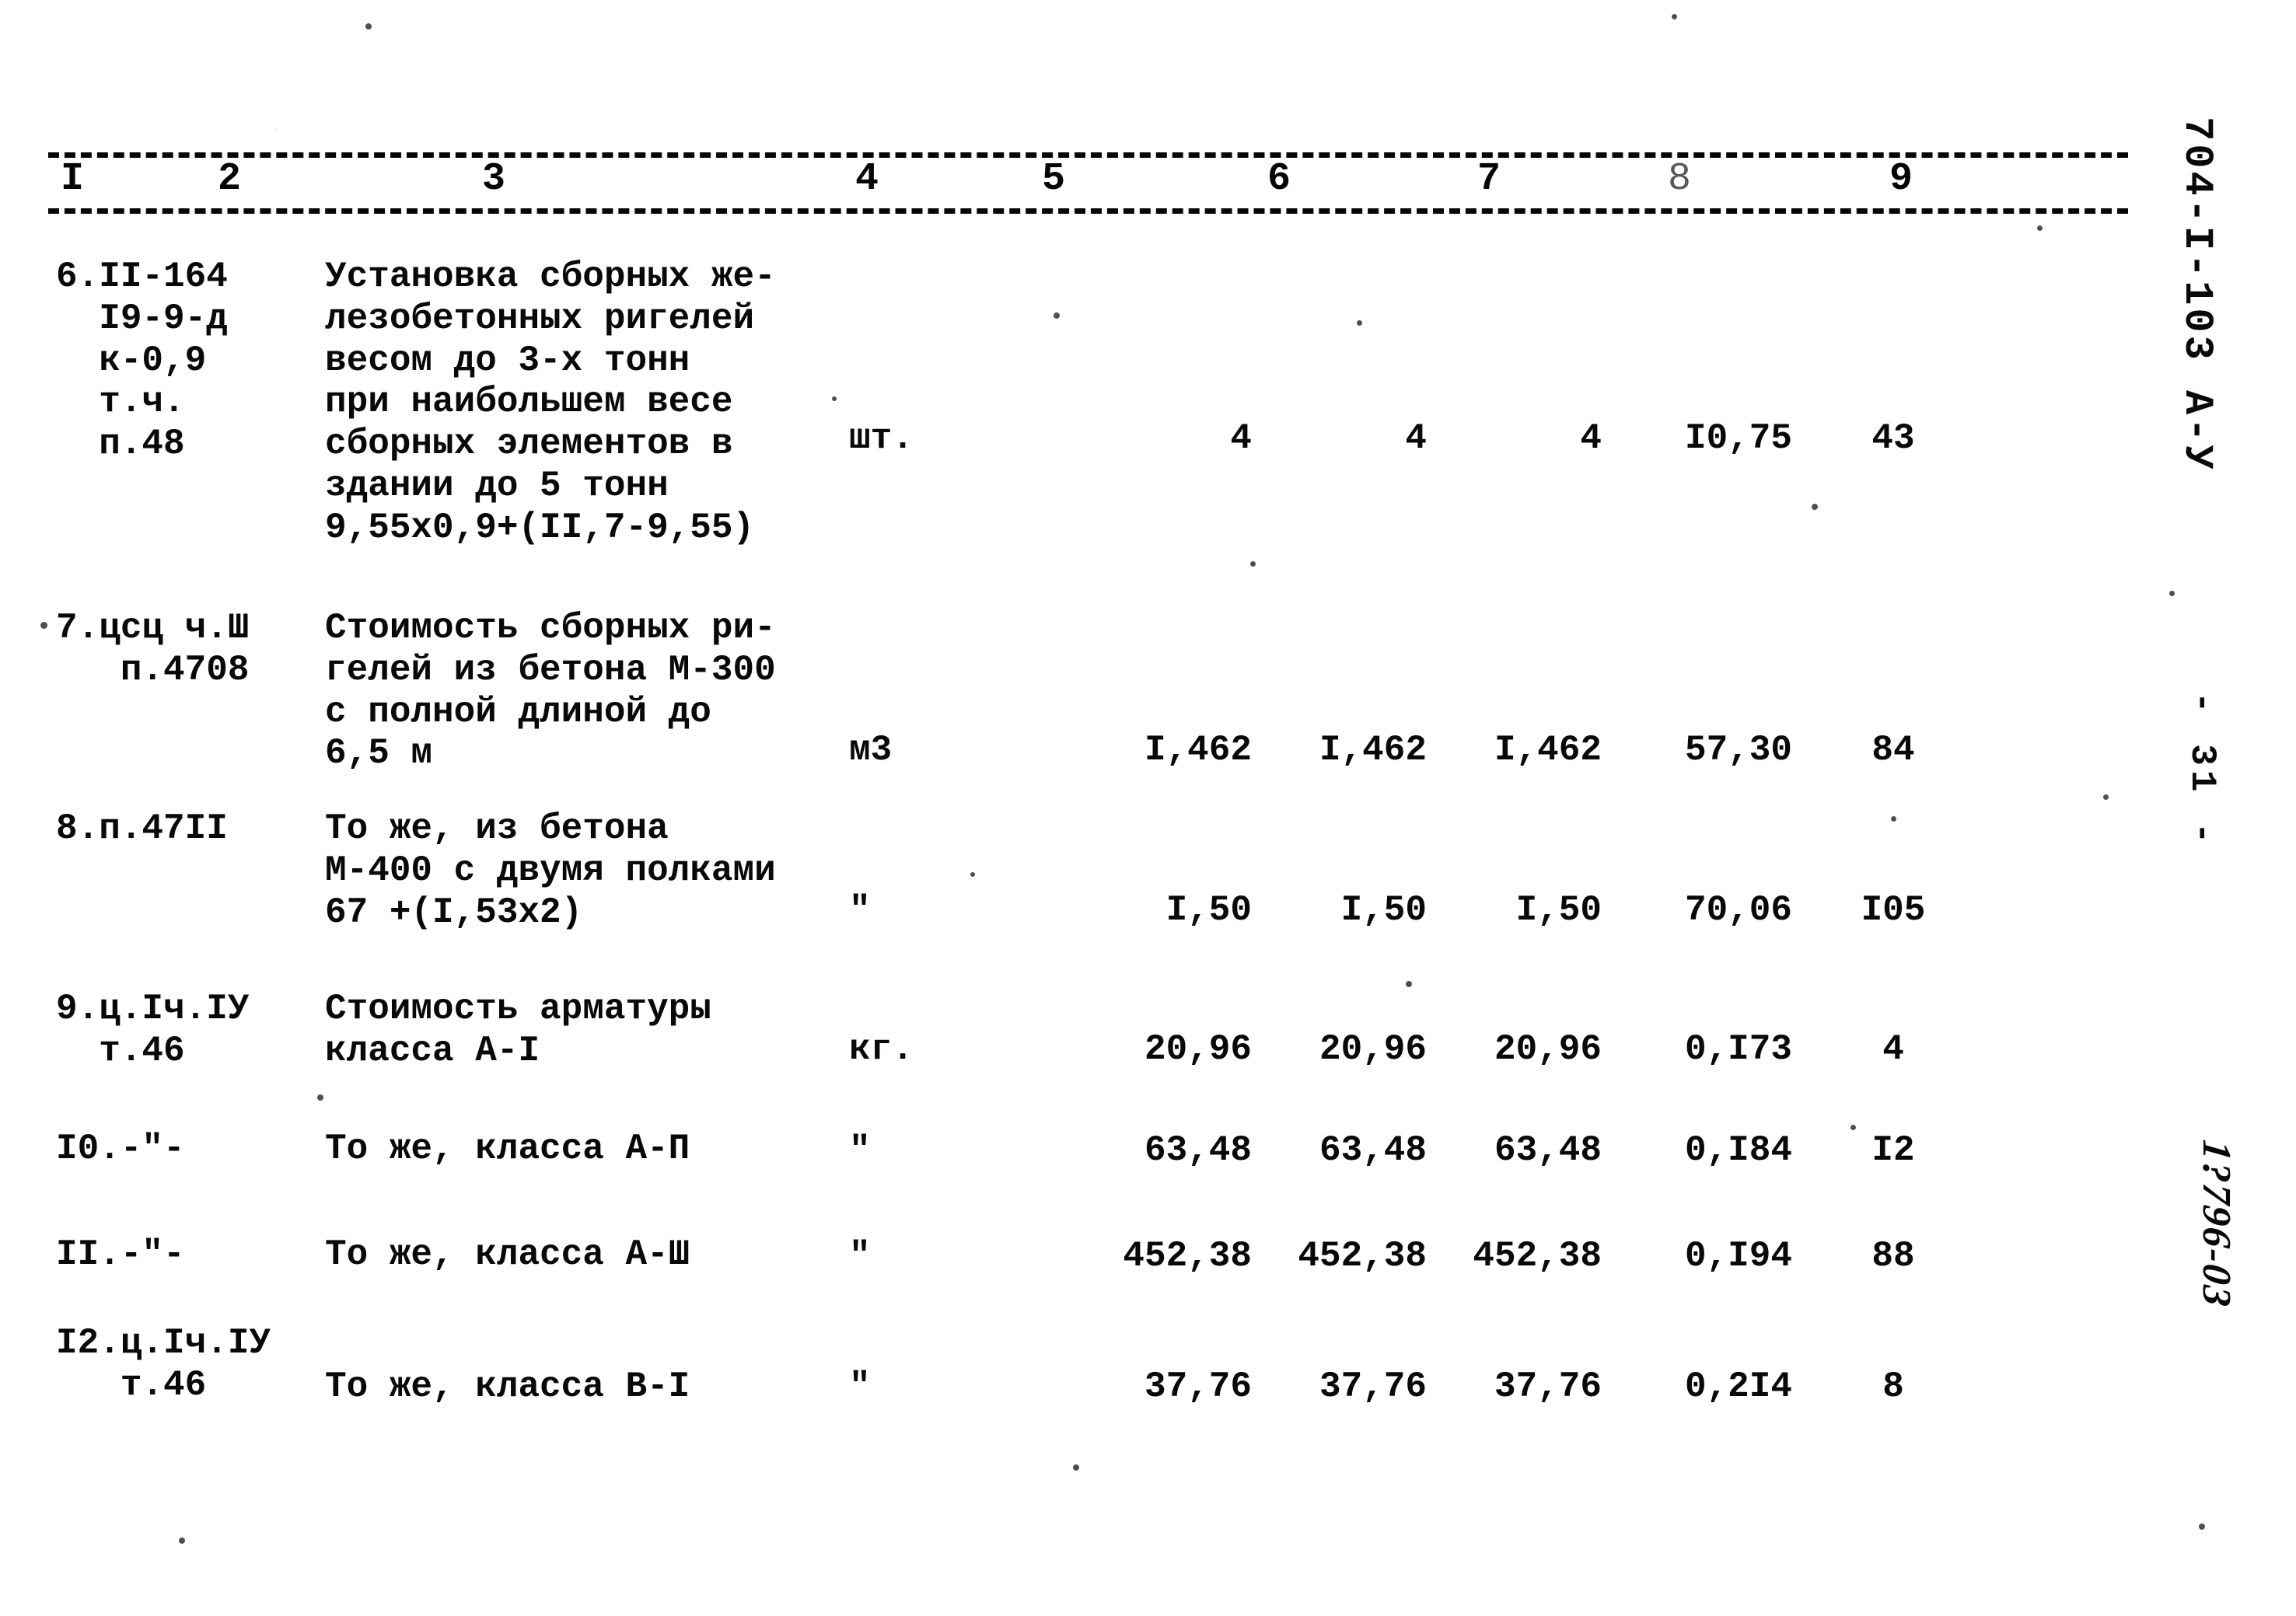 This screenshot has width=2296, height=1616. What do you see at coordinates (1901, 179) in the screenshot?
I see `column-header-9: 9` at bounding box center [1901, 179].